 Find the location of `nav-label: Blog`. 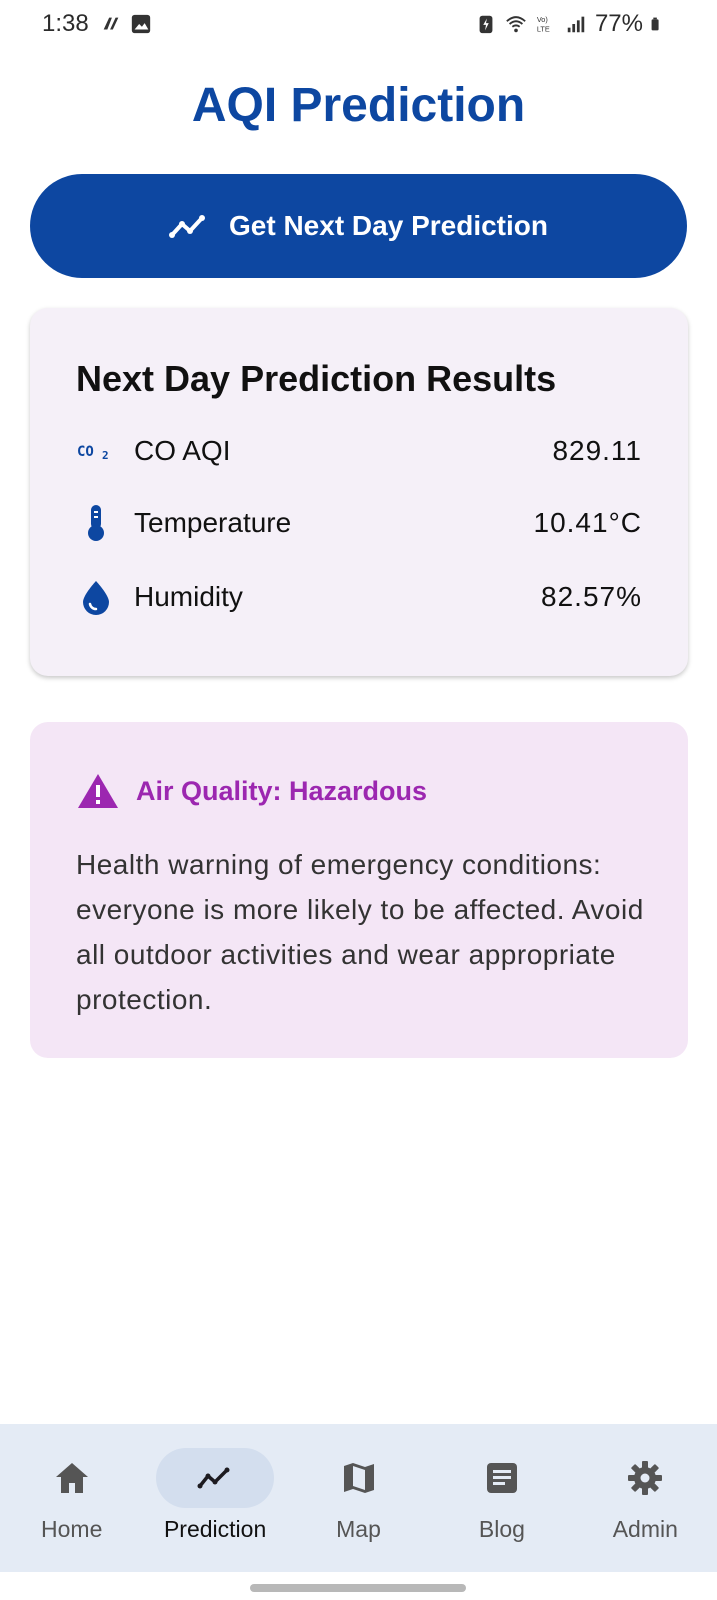

nav-label: Blog is located at coordinates (501, 1529).